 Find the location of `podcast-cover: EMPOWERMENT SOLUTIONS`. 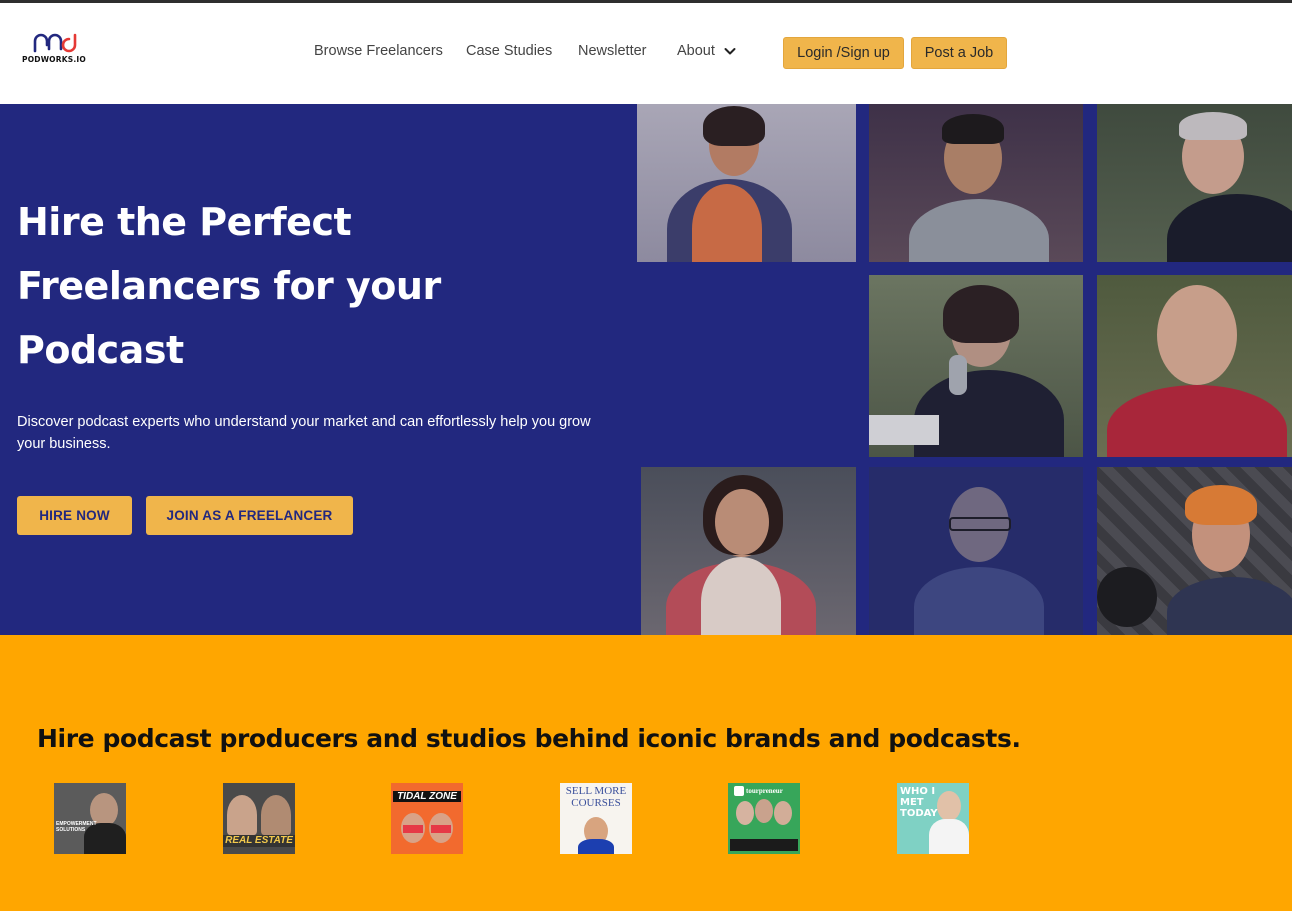

podcast-cover: EMPOWERMENT SOLUTIONS is located at coordinates (90, 818).